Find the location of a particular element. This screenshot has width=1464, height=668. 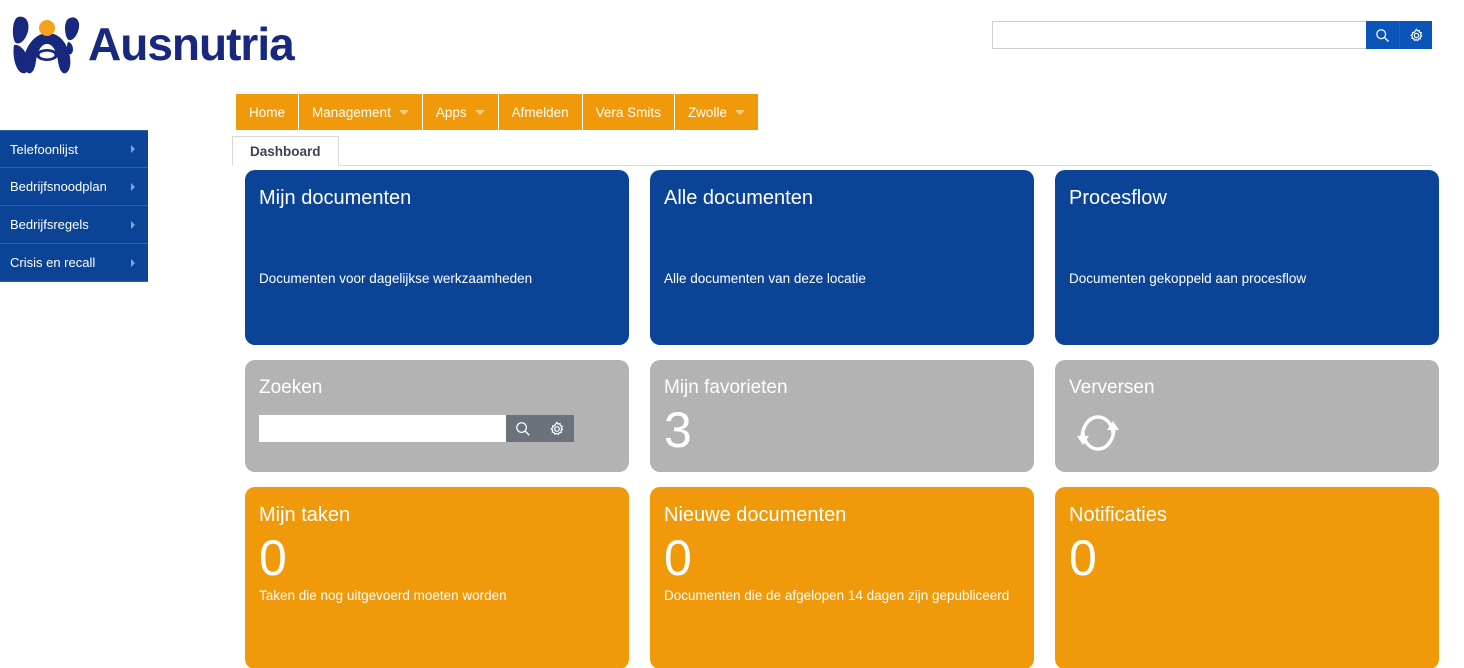

tab-label: Dashboard is located at coordinates (285, 151).